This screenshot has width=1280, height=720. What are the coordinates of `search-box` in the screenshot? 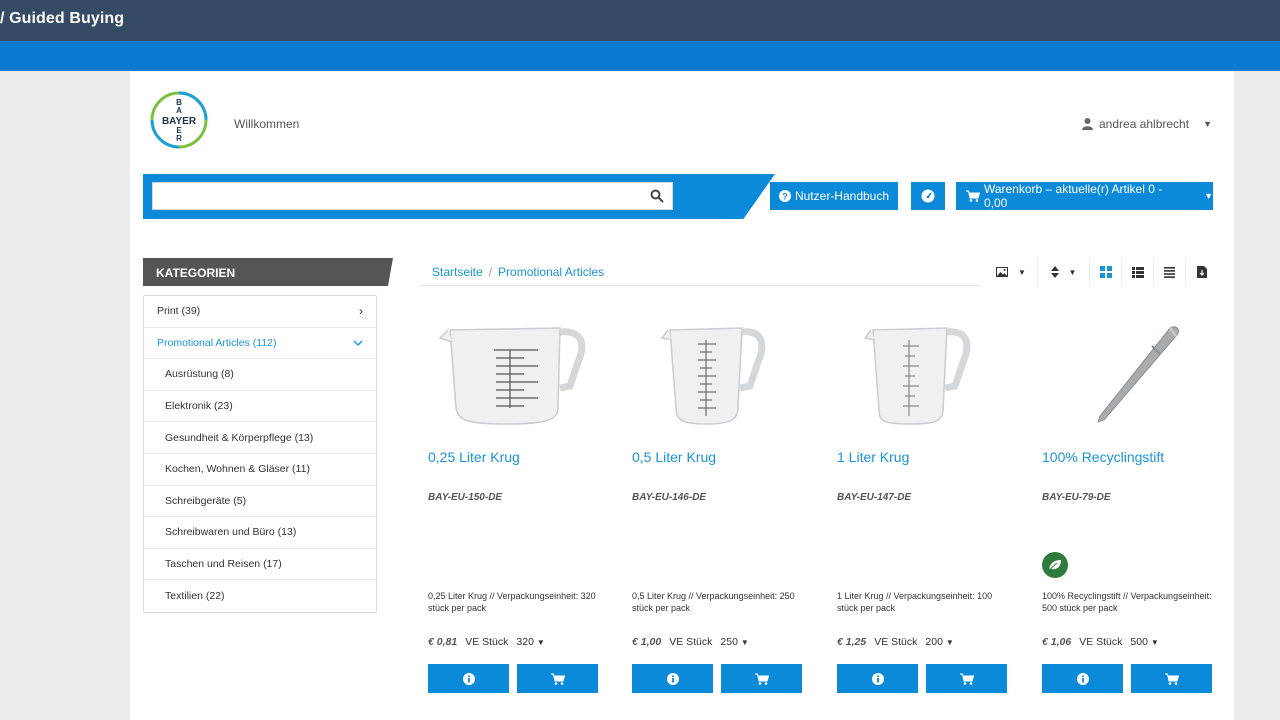 It's located at (412, 196).